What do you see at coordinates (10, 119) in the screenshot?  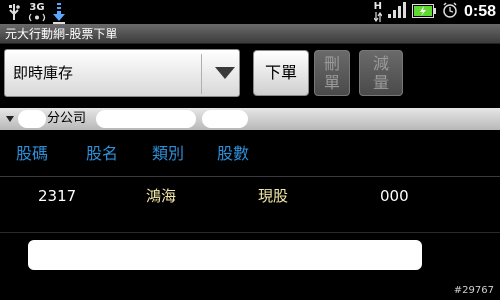 I see `collapse-triangle-icon` at bounding box center [10, 119].